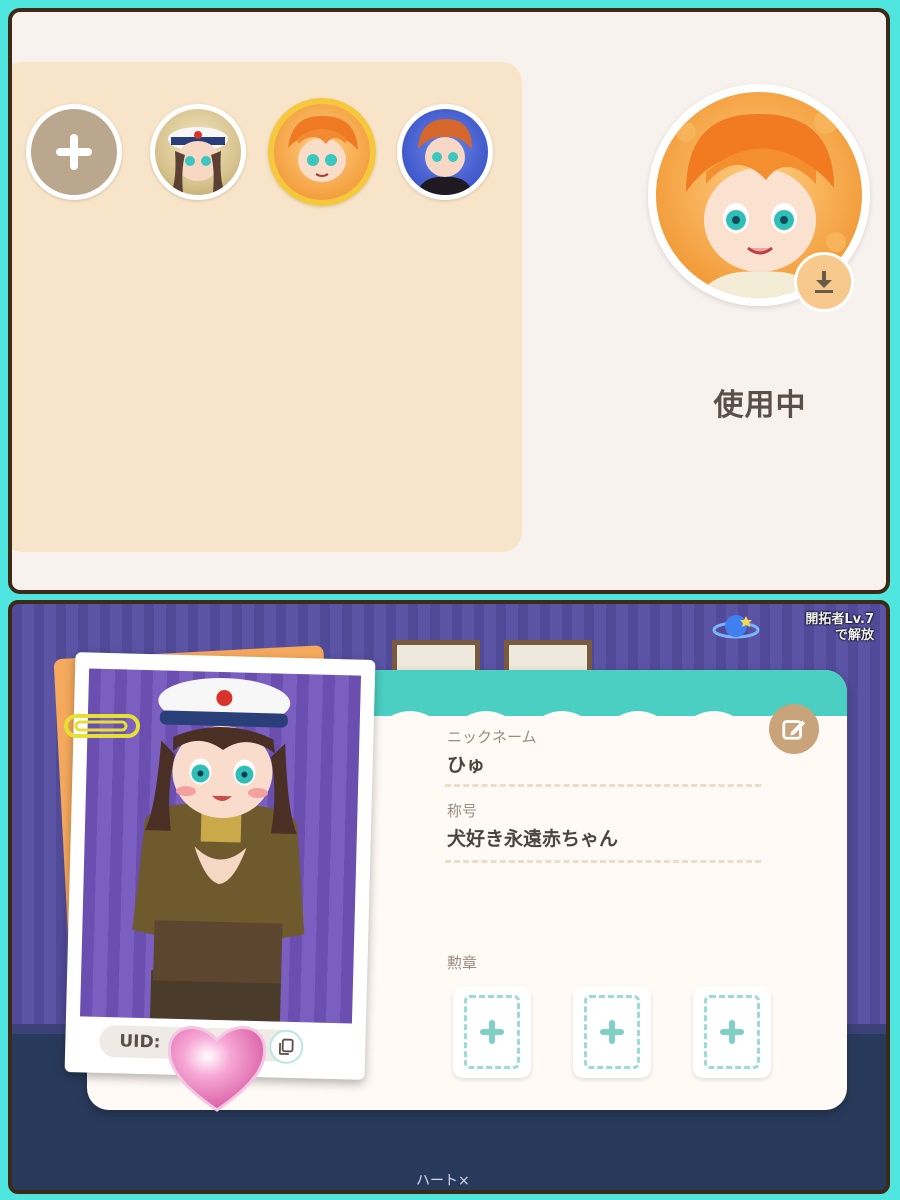  Describe the element at coordinates (839, 619) in the screenshot. I see `unlock-level-text: 開拓者Lv.7` at that location.